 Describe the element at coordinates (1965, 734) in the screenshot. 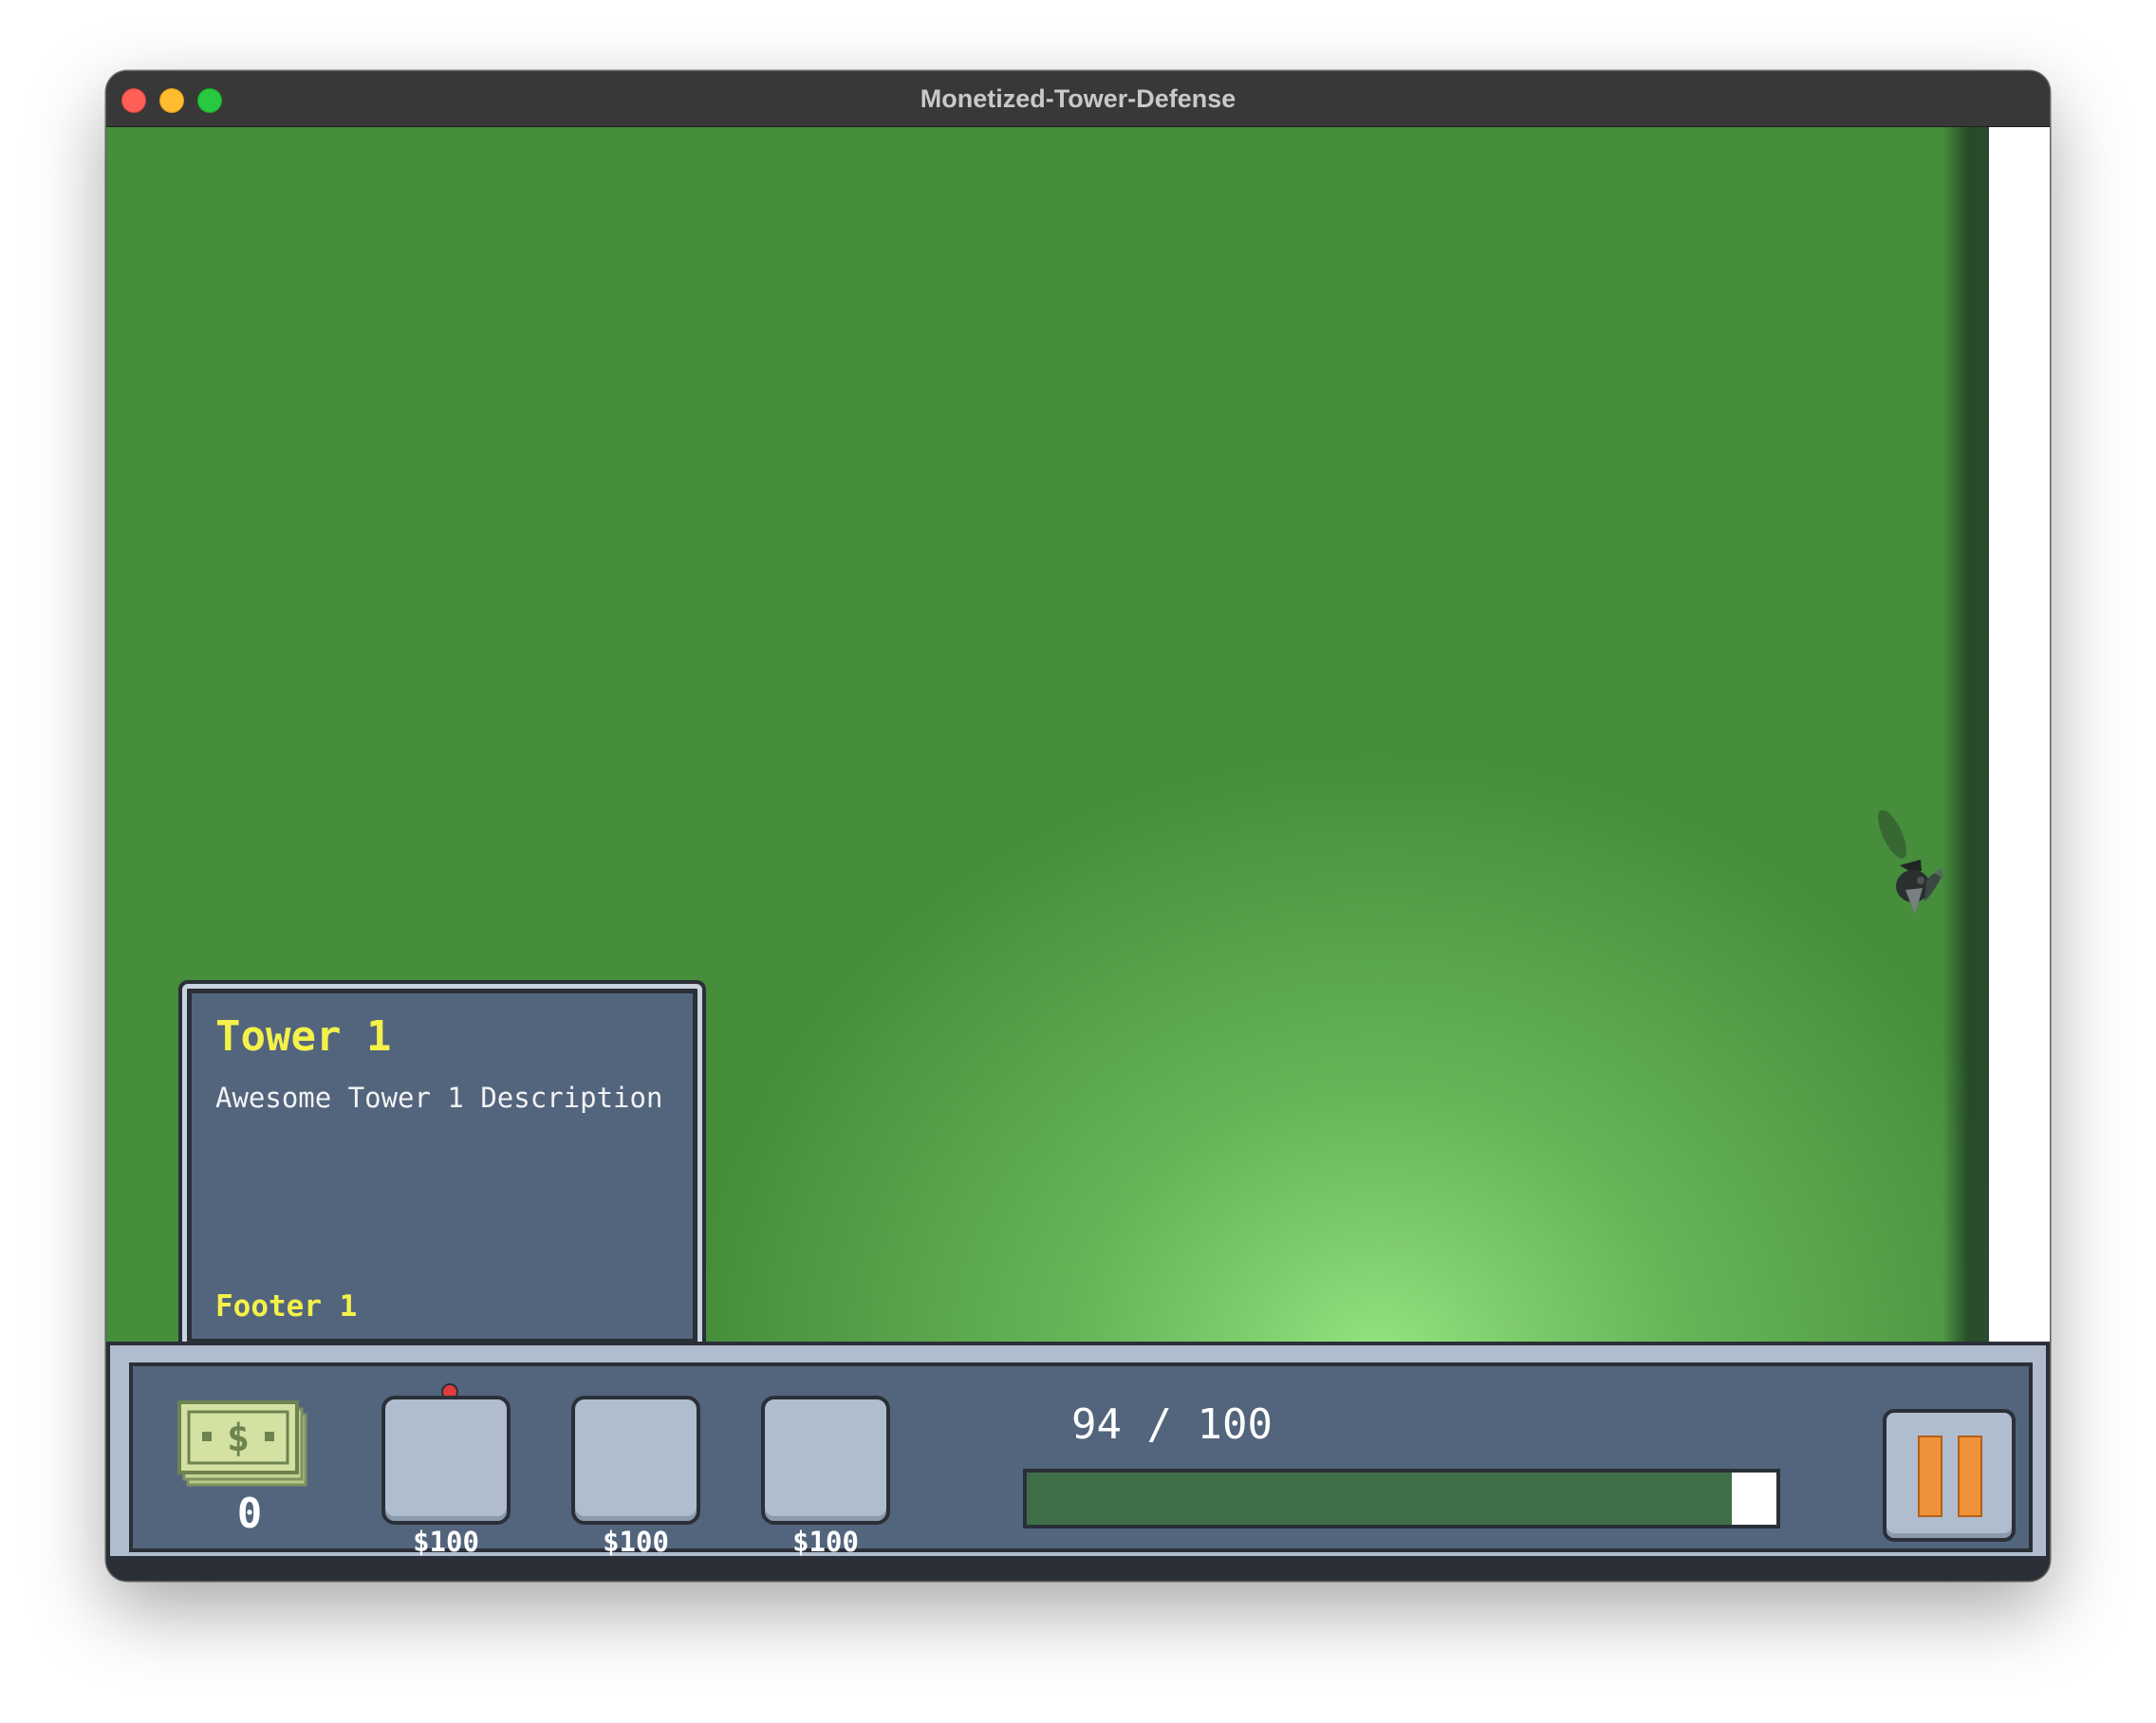

I see `field-edge-shadow` at that location.